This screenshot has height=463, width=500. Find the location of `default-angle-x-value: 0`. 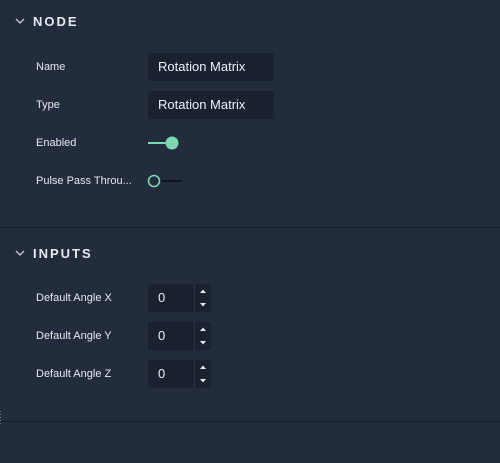

default-angle-x-value: 0 is located at coordinates (161, 298).